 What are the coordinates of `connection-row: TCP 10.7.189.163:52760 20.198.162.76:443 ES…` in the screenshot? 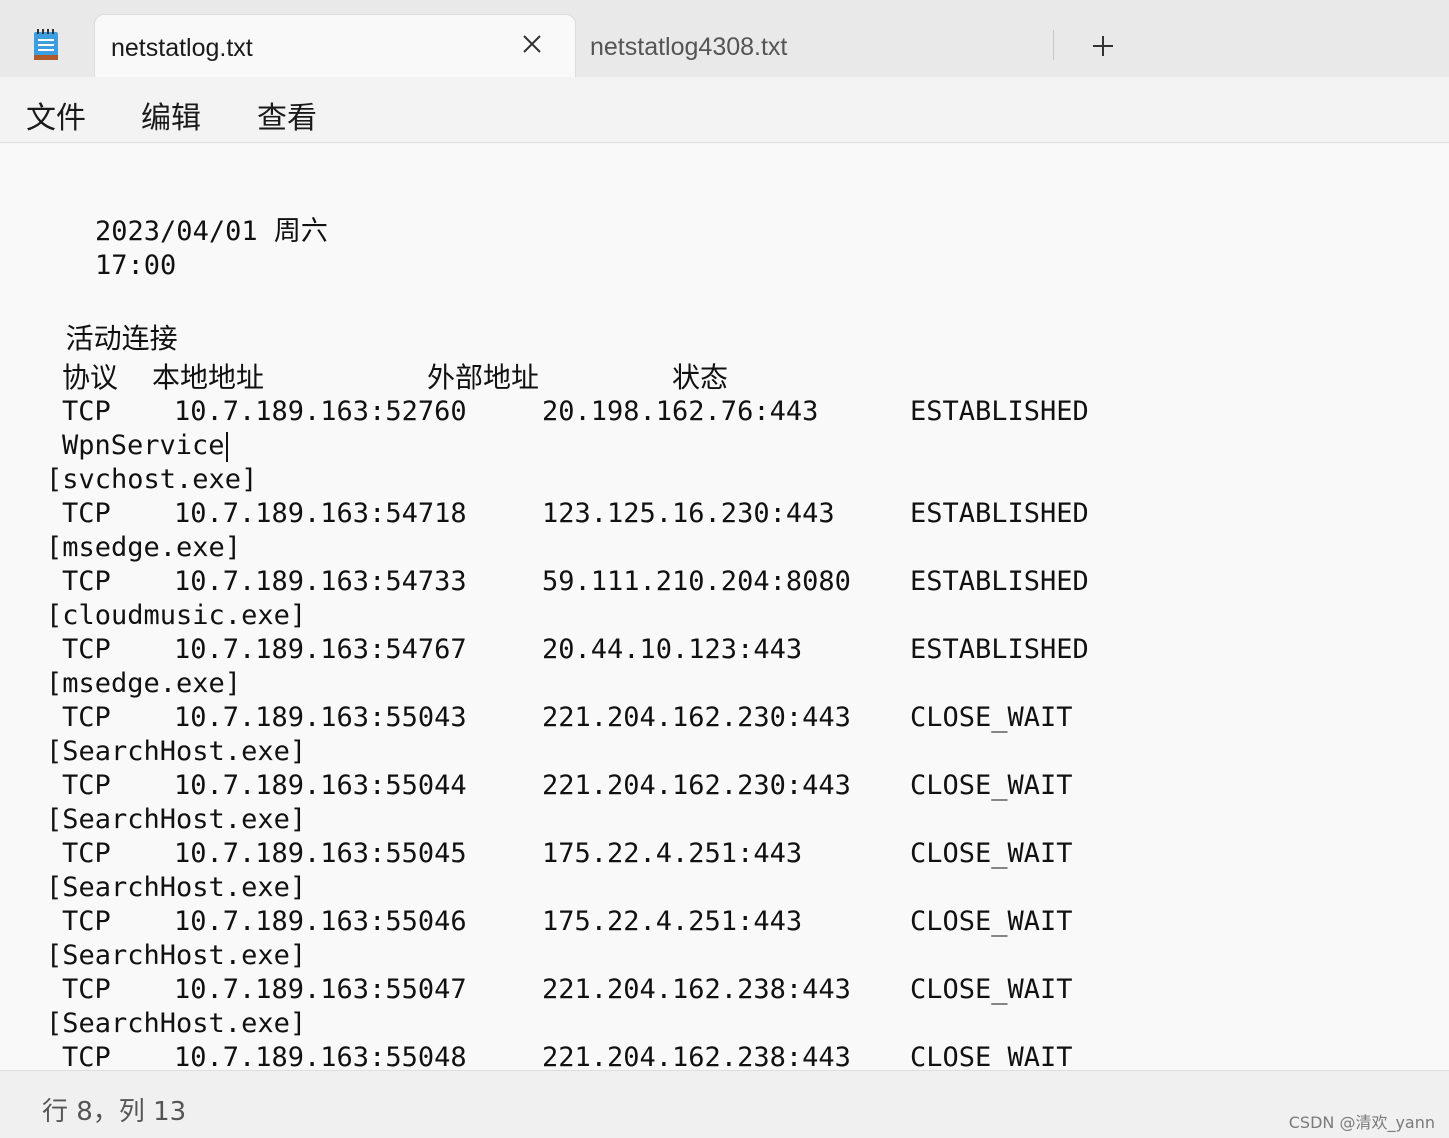 It's located at (580, 412).